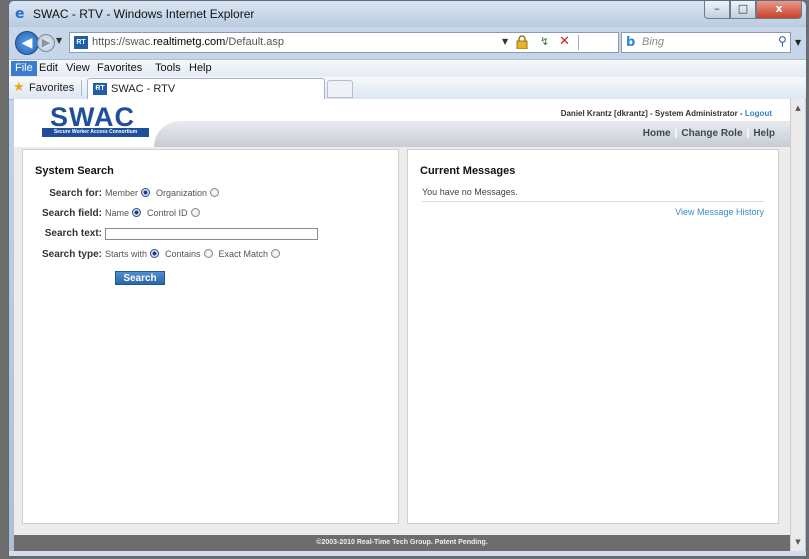 The image size is (809, 559). What do you see at coordinates (74, 171) in the screenshot?
I see `system-search-title: System Search` at bounding box center [74, 171].